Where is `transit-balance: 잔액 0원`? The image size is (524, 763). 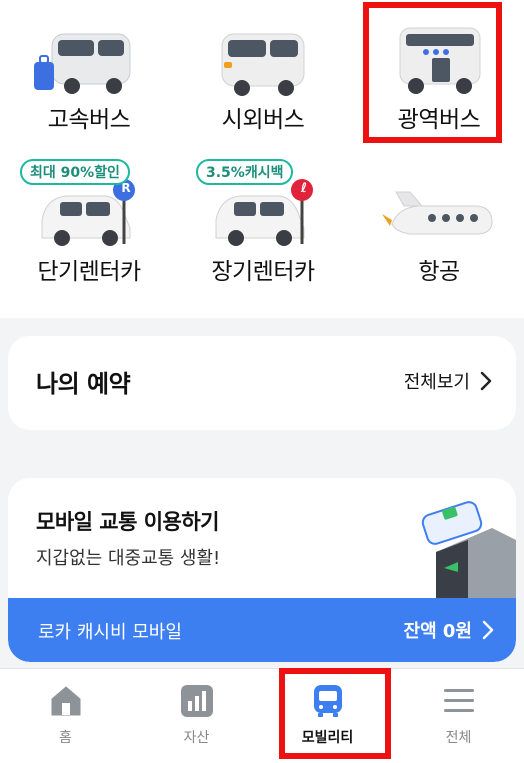 transit-balance: 잔액 0원 is located at coordinates (449, 630).